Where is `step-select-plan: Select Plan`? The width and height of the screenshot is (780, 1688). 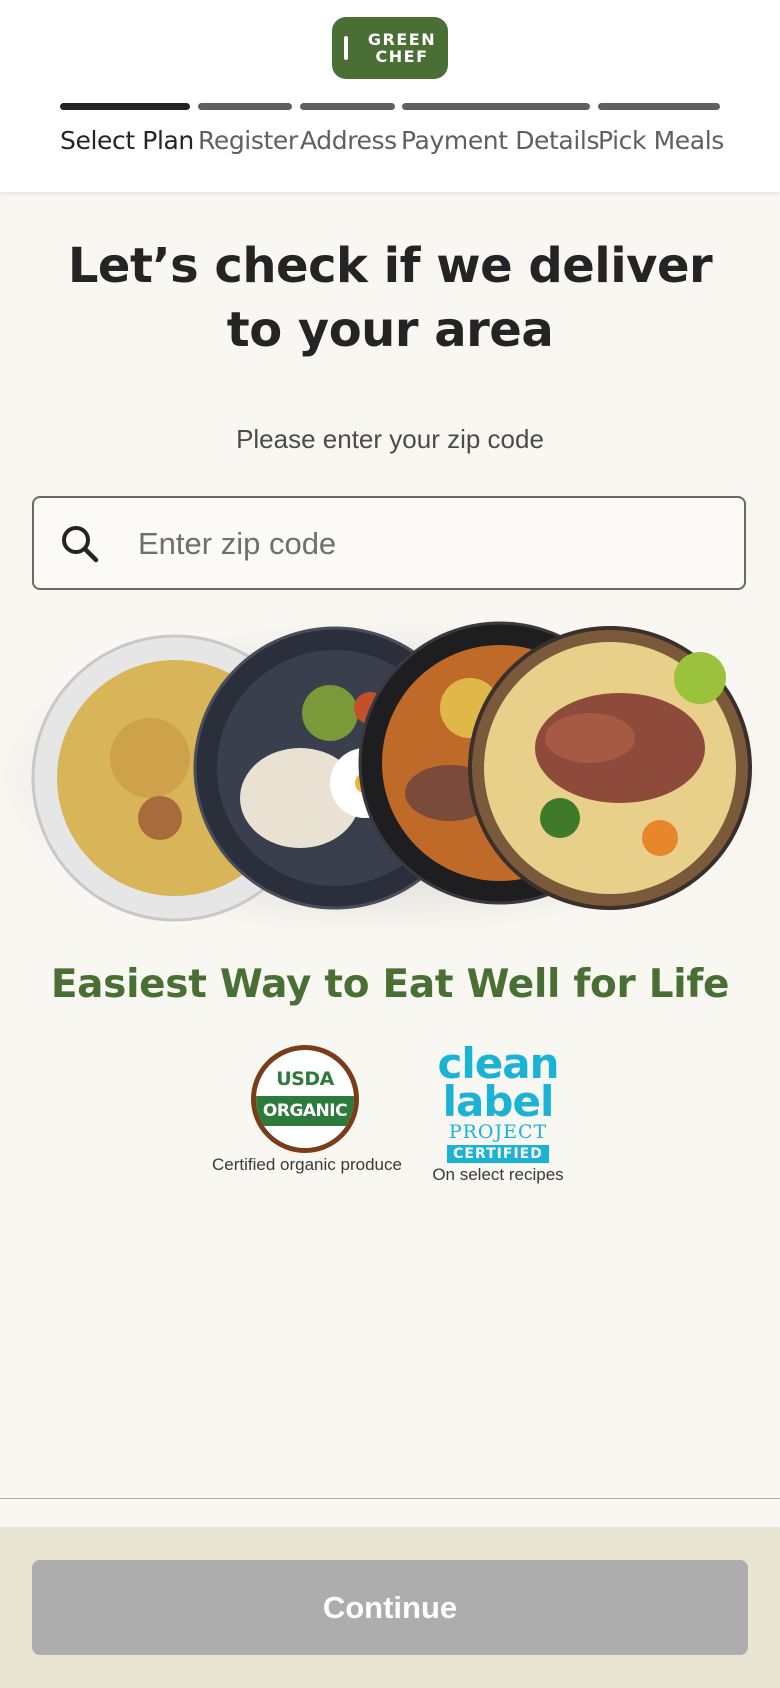 step-select-plan: Select Plan is located at coordinates (127, 140).